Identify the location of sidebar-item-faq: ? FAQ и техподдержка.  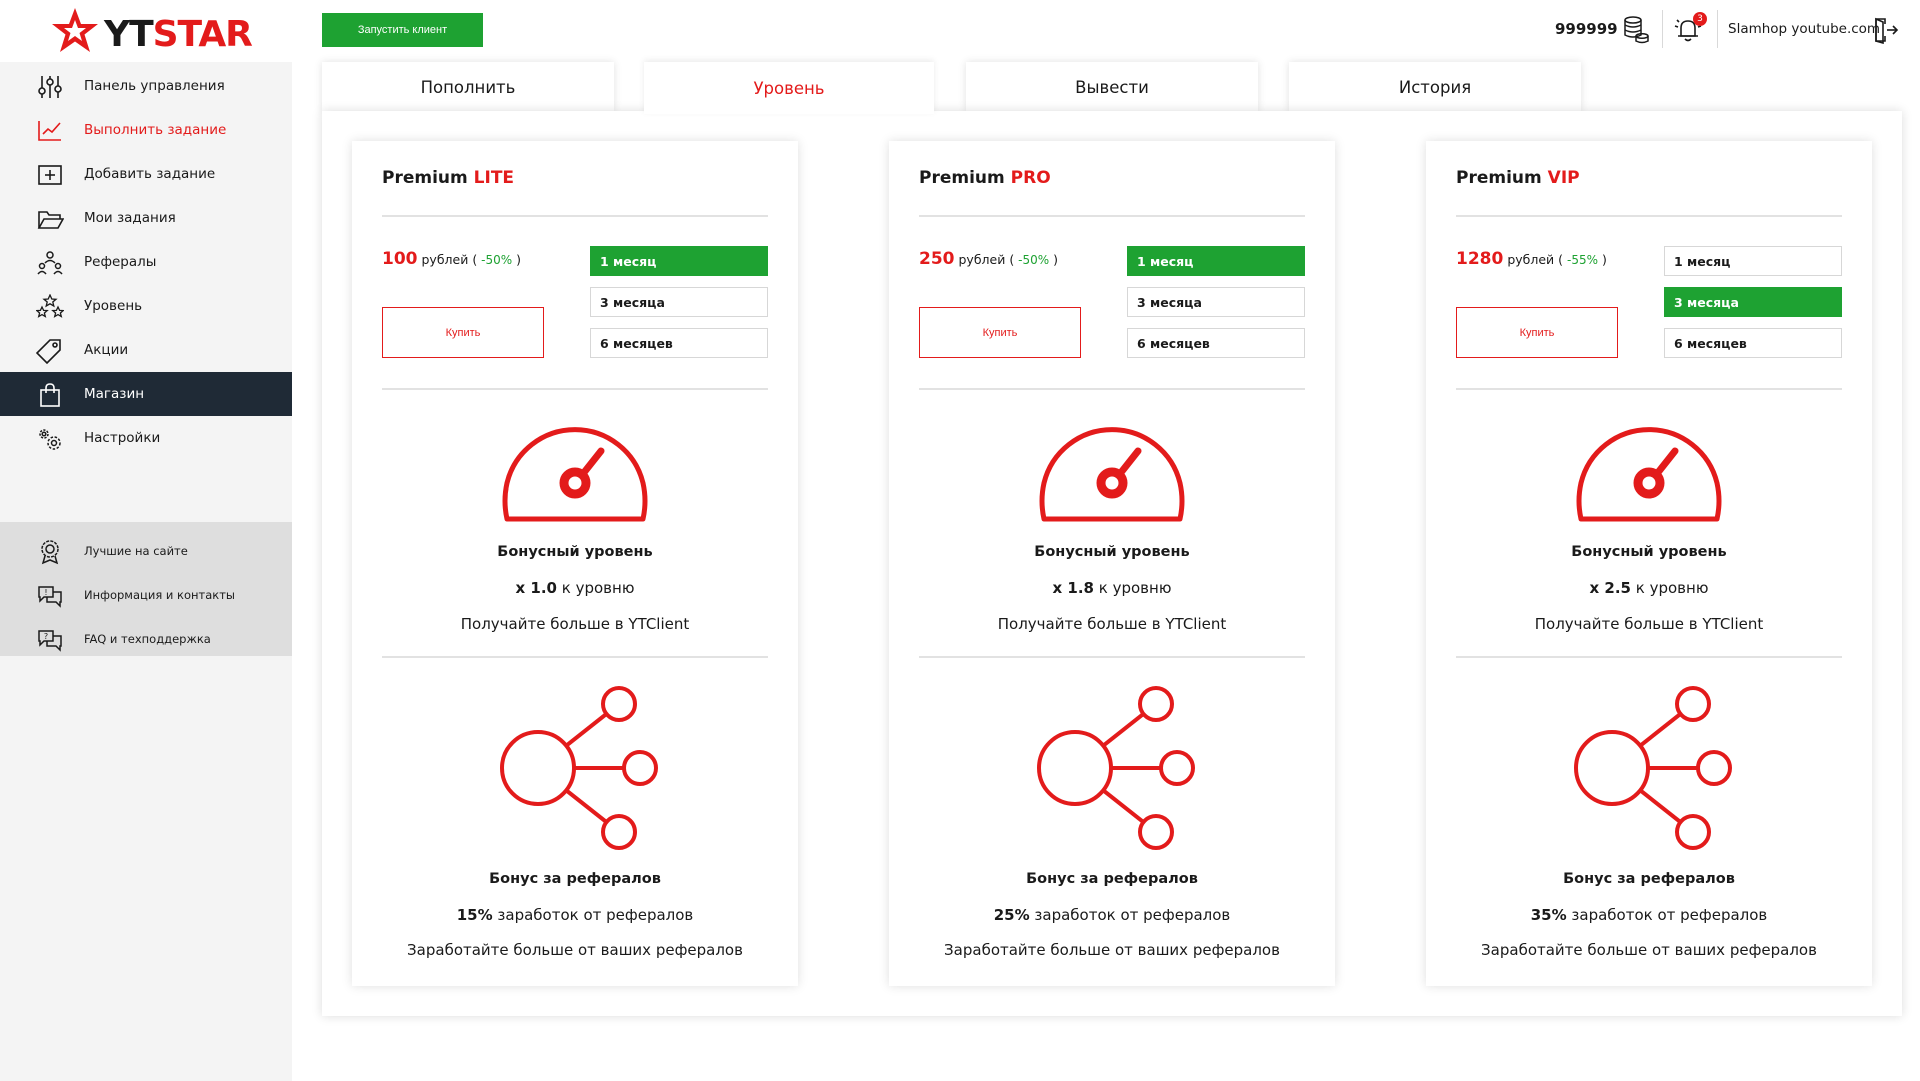
(146, 640).